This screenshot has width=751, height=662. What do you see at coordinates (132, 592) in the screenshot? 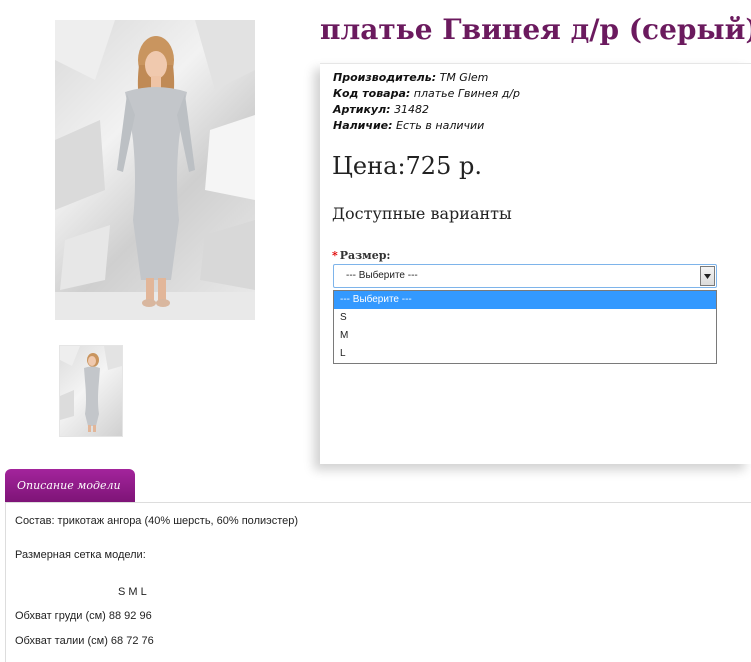
I see `size-grid-header: S M L` at bounding box center [132, 592].